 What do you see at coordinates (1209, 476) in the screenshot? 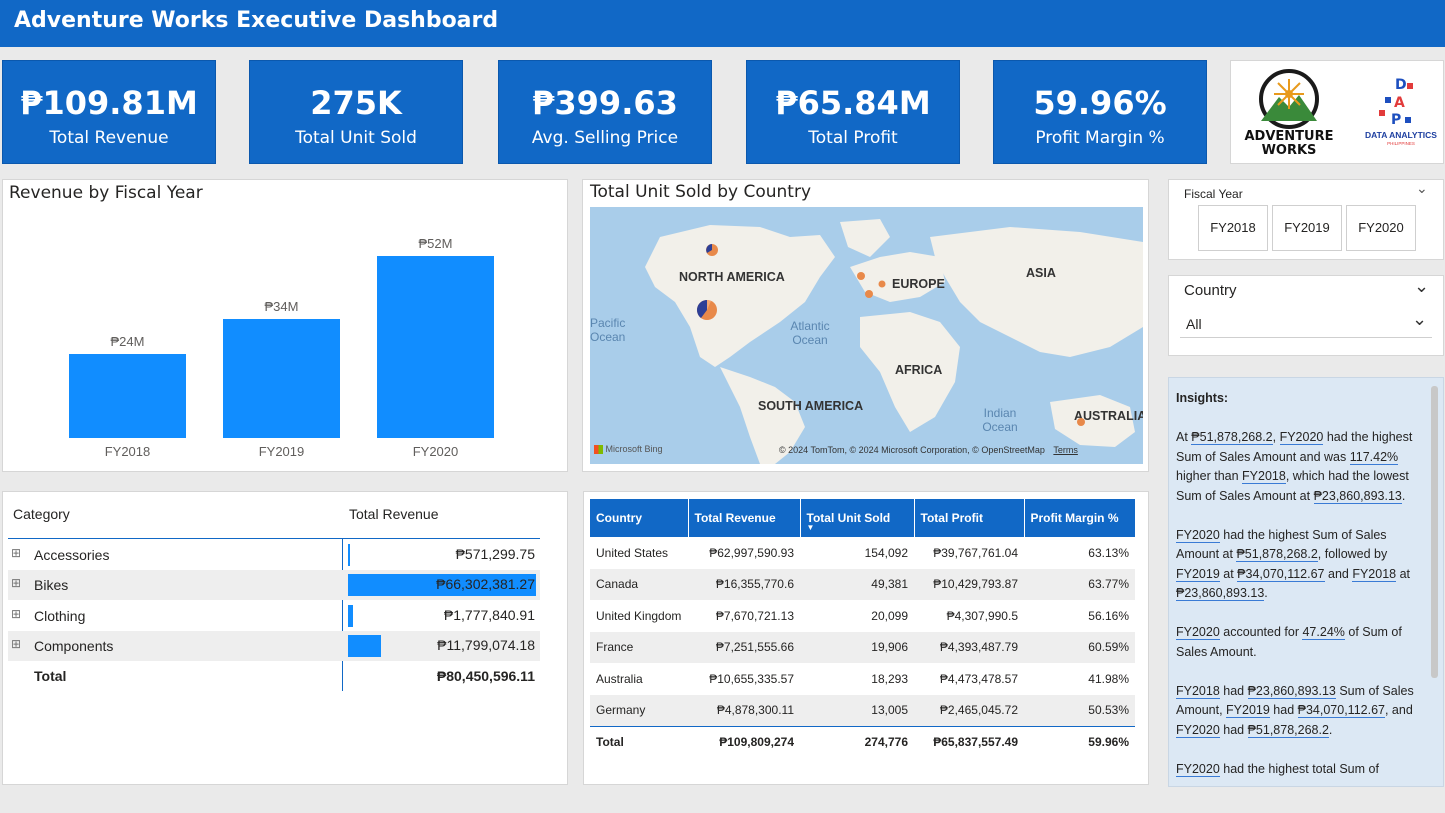
I see `insight-text: higher than` at bounding box center [1209, 476].